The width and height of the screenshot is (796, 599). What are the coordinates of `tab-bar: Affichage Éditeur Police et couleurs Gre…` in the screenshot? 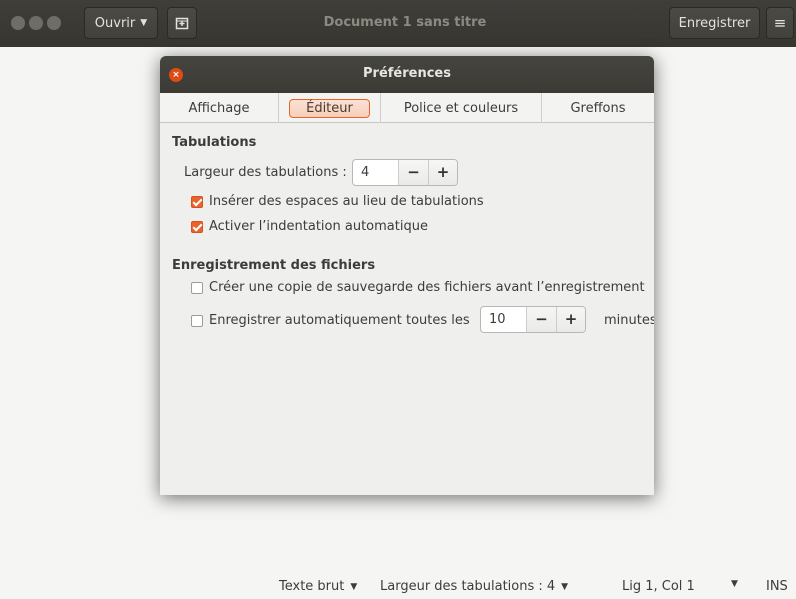 It's located at (407, 108).